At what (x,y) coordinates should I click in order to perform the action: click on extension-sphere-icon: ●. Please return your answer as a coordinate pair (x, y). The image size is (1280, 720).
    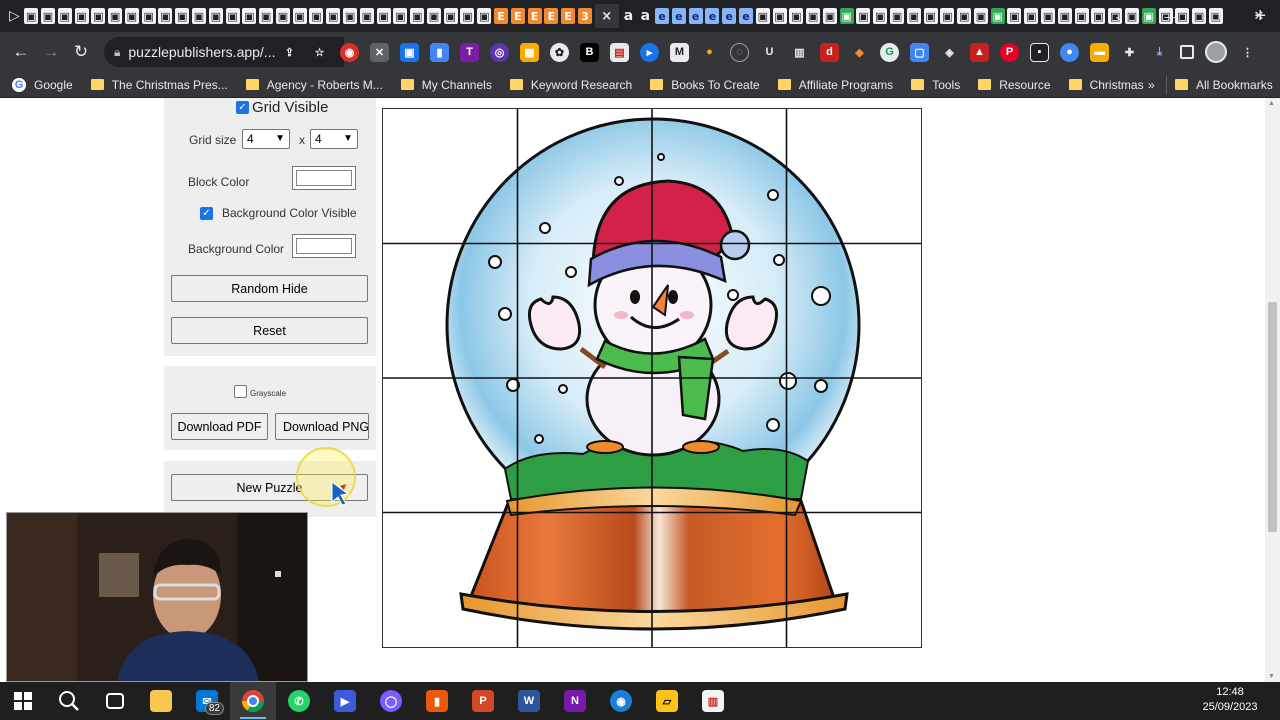
    Looking at the image, I should click on (1069, 52).